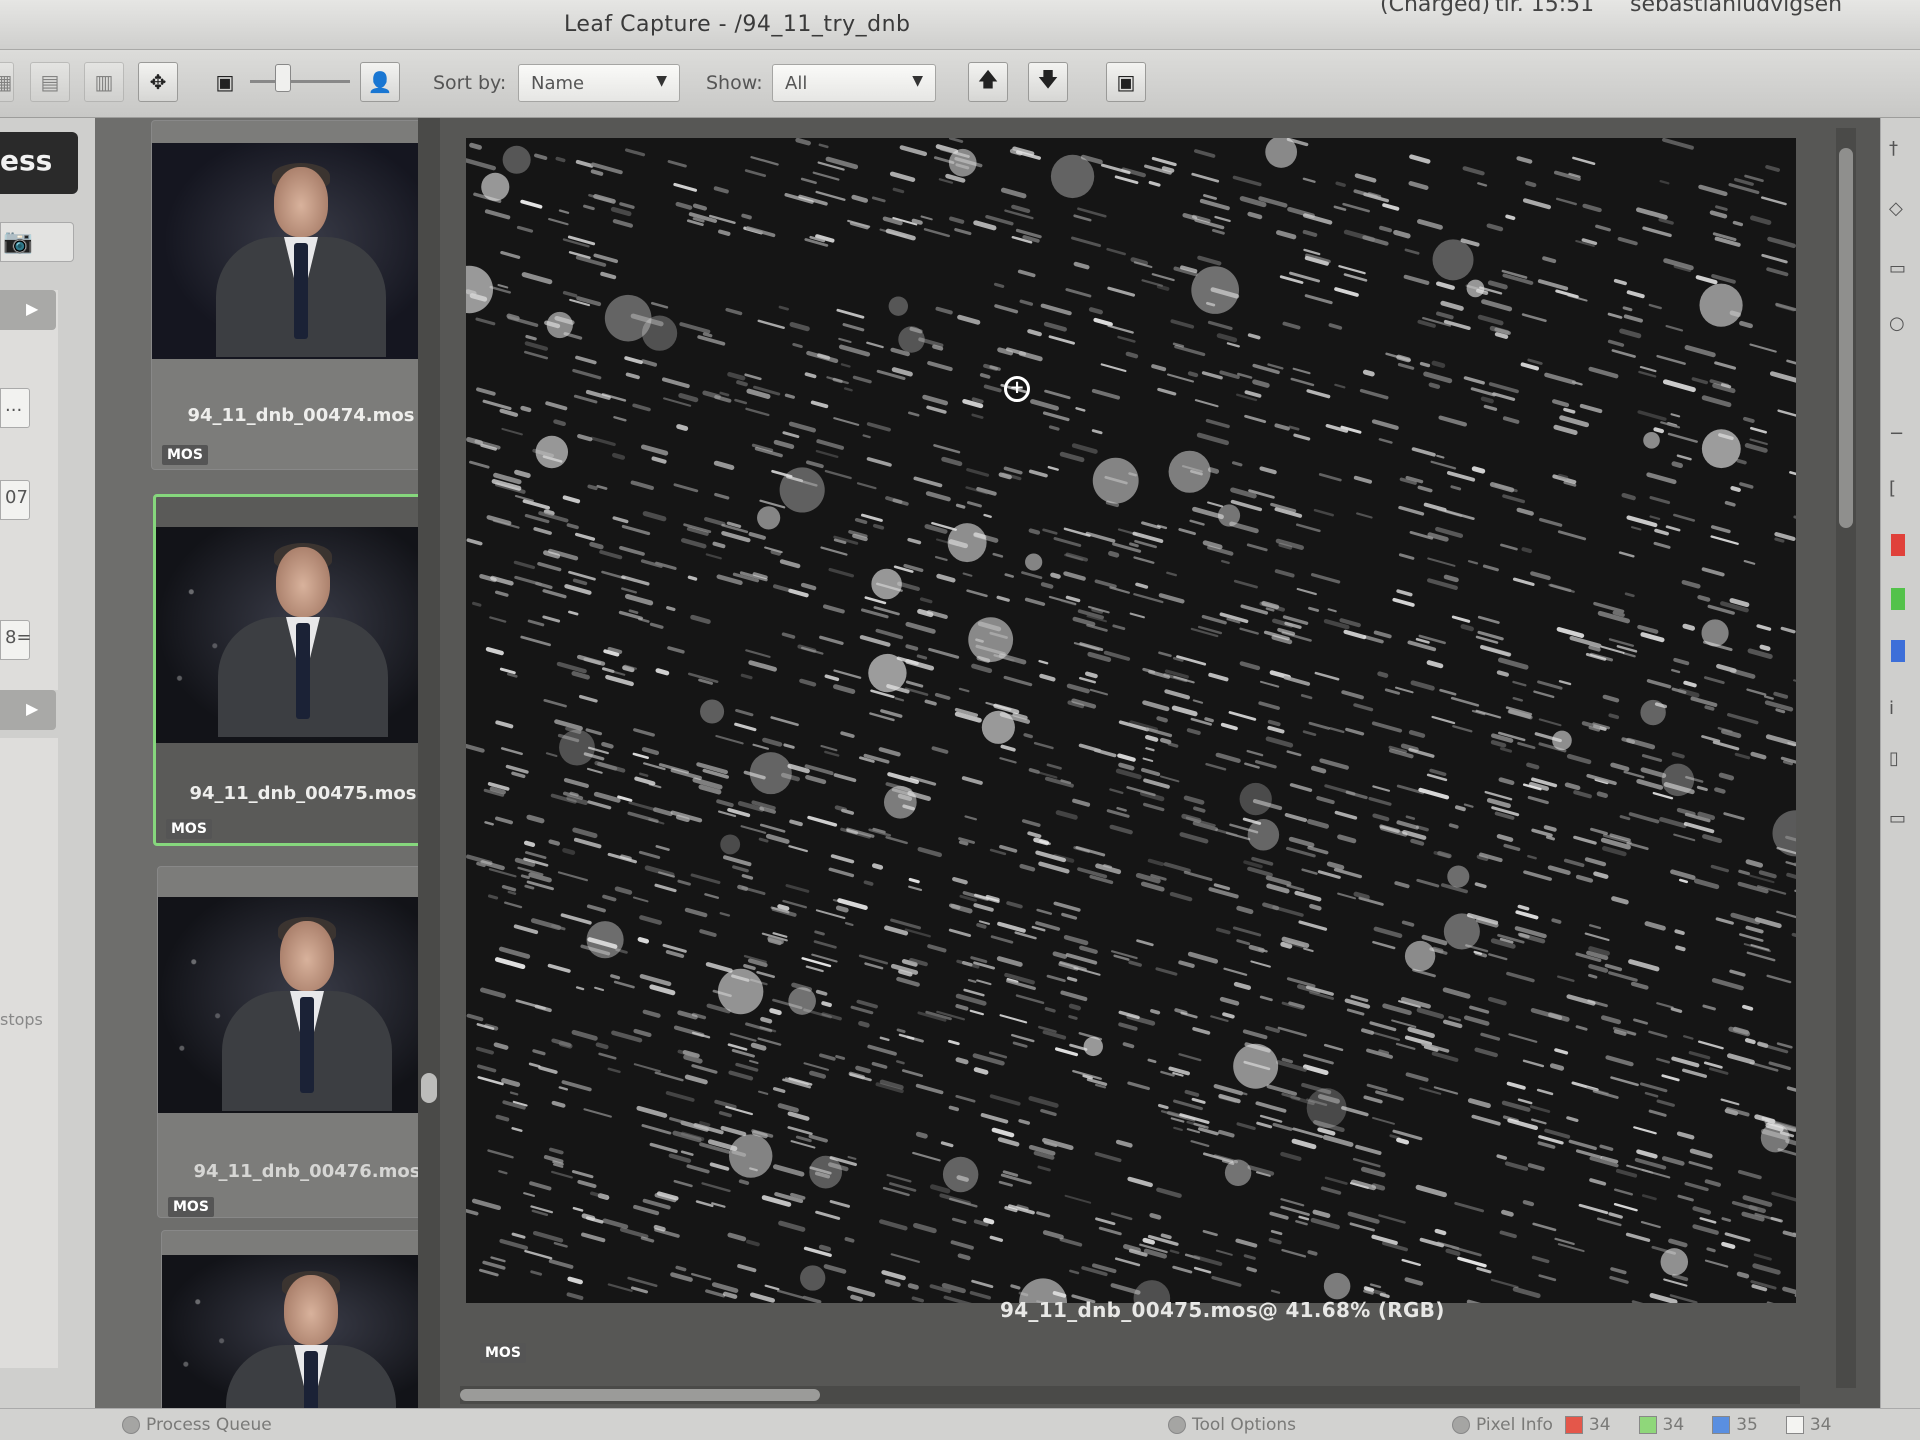 Image resolution: width=1920 pixels, height=1440 pixels. I want to click on red-channel-value: 34, so click(1599, 1425).